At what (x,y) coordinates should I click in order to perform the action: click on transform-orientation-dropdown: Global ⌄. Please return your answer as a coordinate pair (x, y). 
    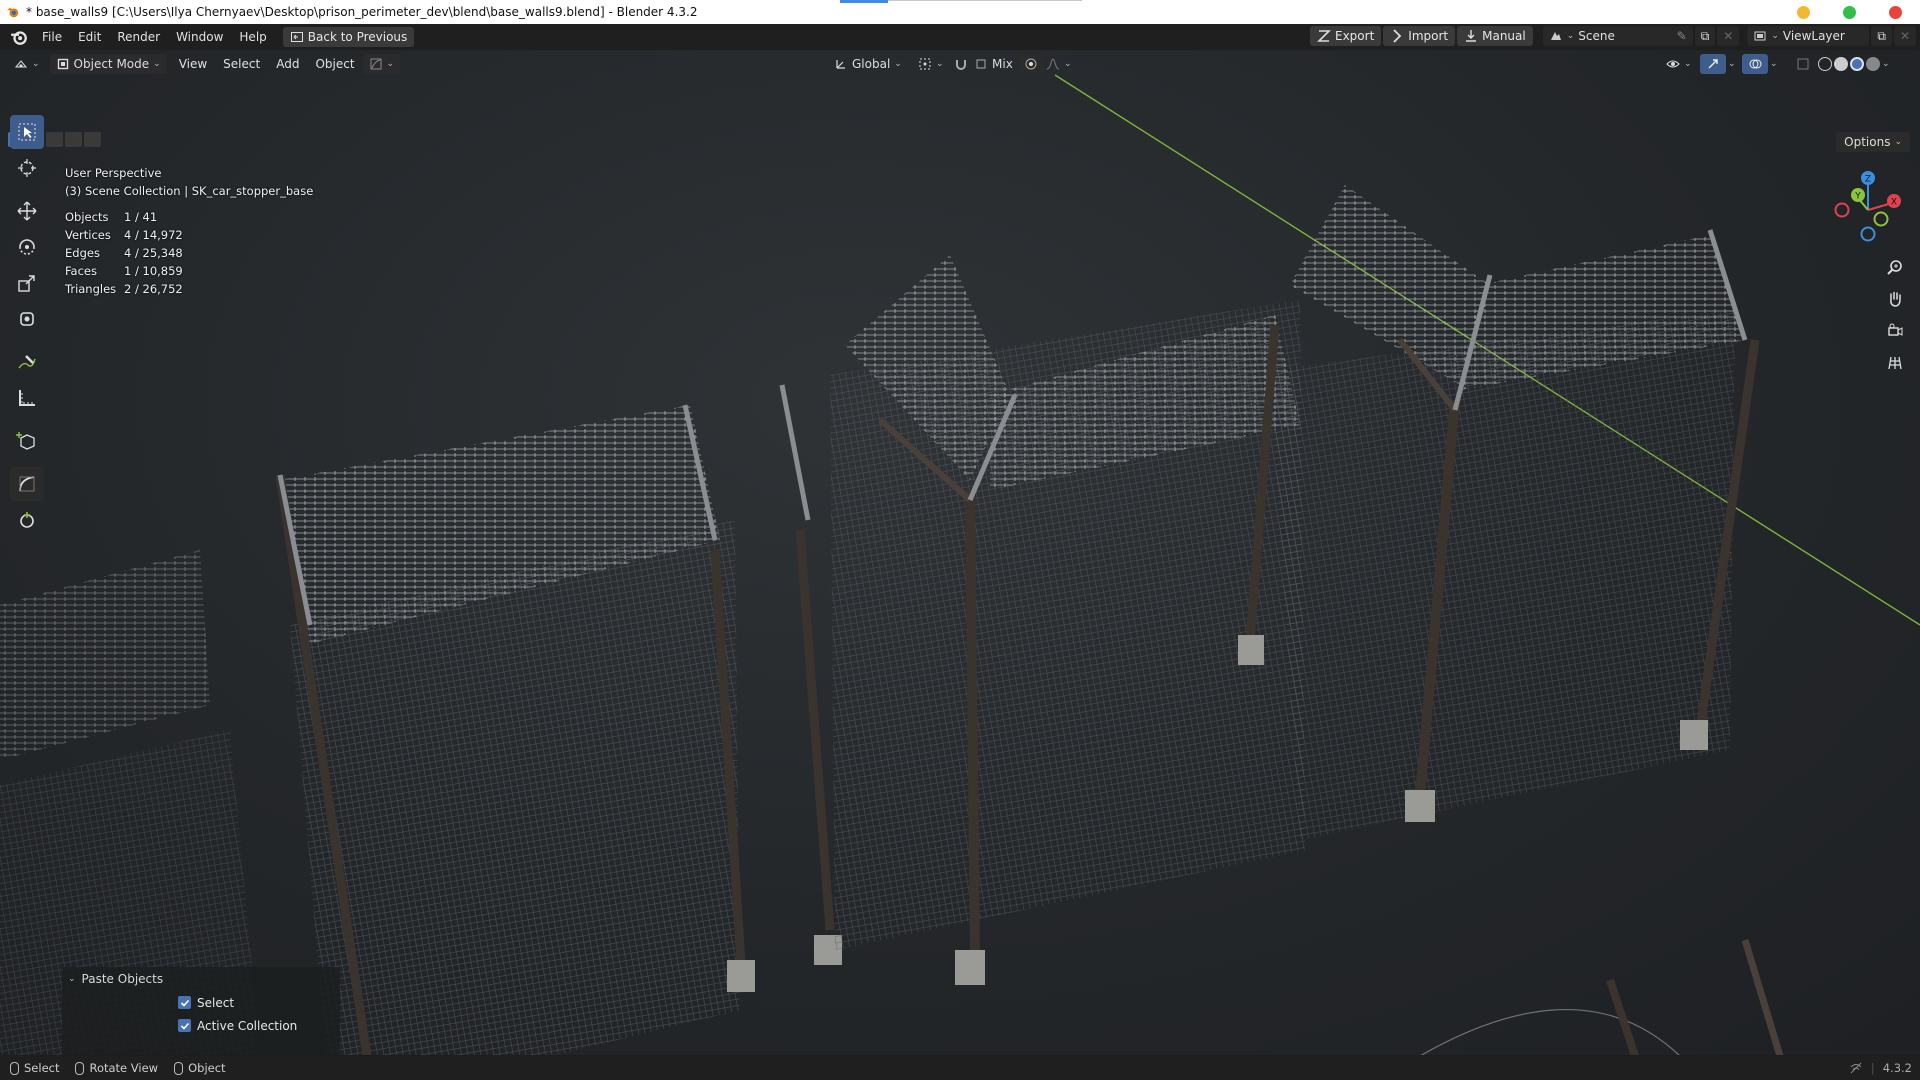
    Looking at the image, I should click on (868, 64).